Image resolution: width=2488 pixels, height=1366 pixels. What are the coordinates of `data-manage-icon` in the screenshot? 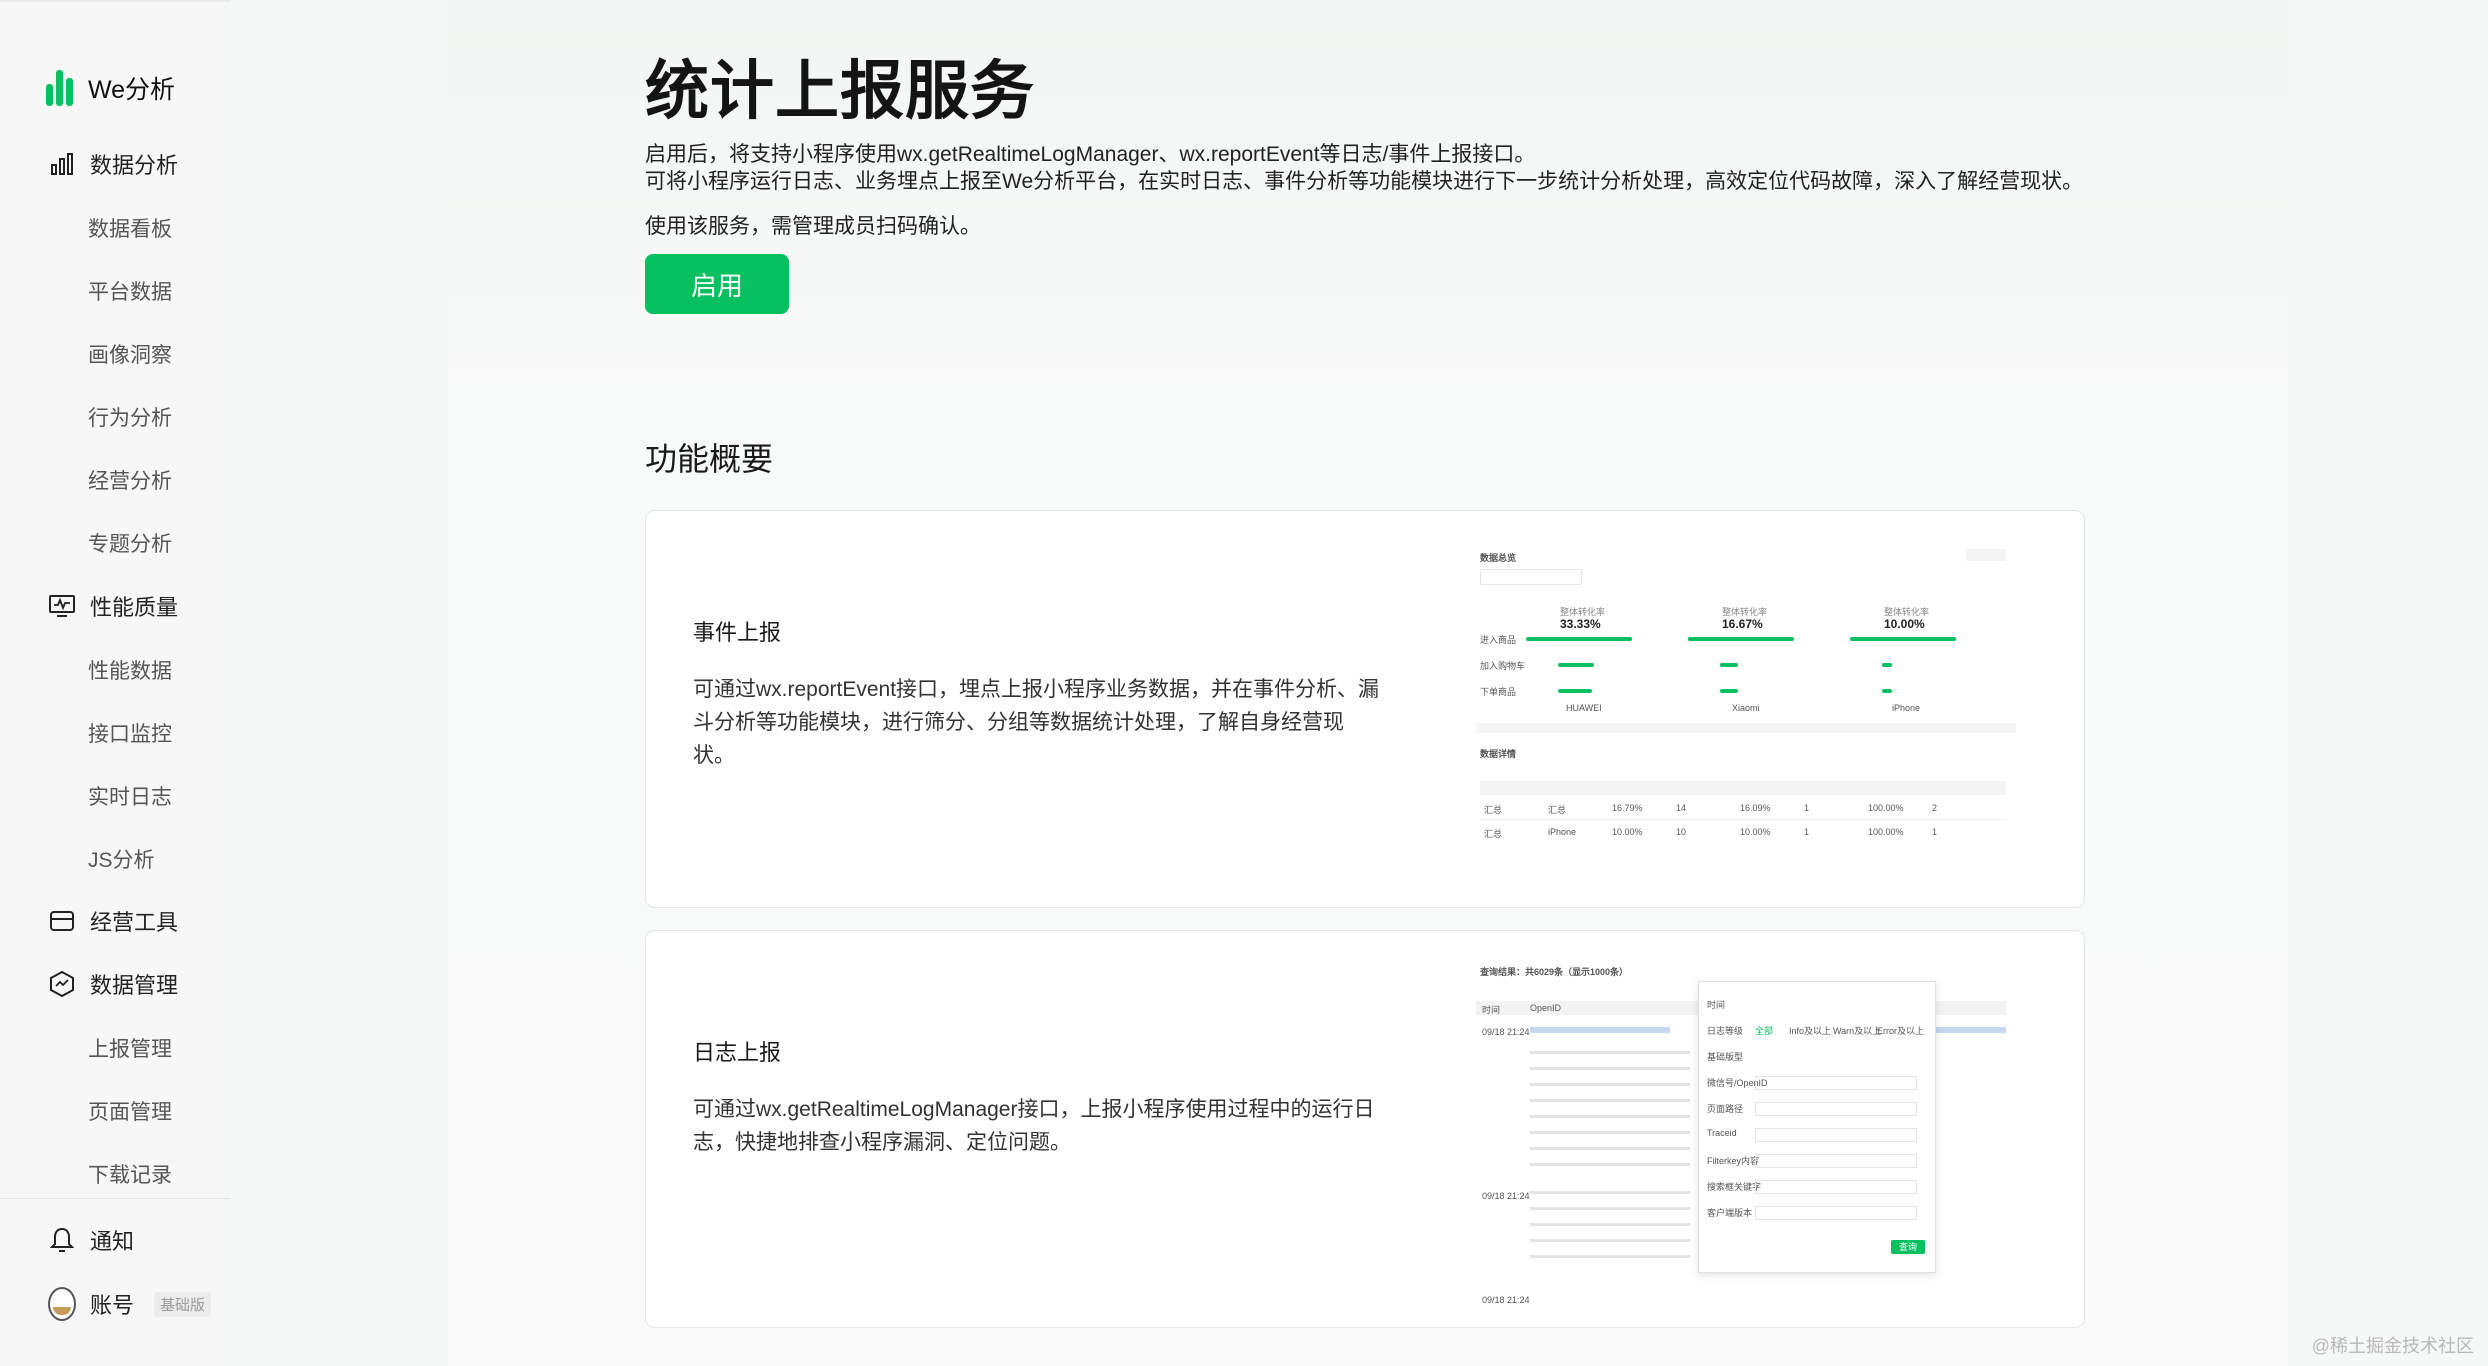 It's located at (62, 984).